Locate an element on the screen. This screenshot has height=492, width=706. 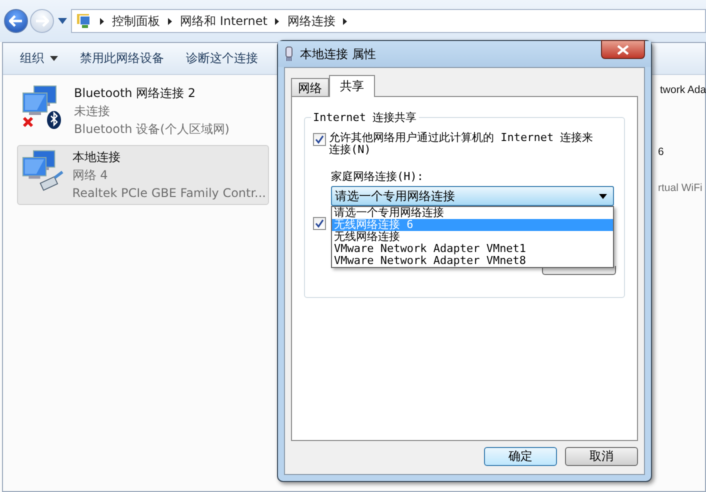
device-name: Bluetooth 设备(个人区域网) is located at coordinates (152, 129).